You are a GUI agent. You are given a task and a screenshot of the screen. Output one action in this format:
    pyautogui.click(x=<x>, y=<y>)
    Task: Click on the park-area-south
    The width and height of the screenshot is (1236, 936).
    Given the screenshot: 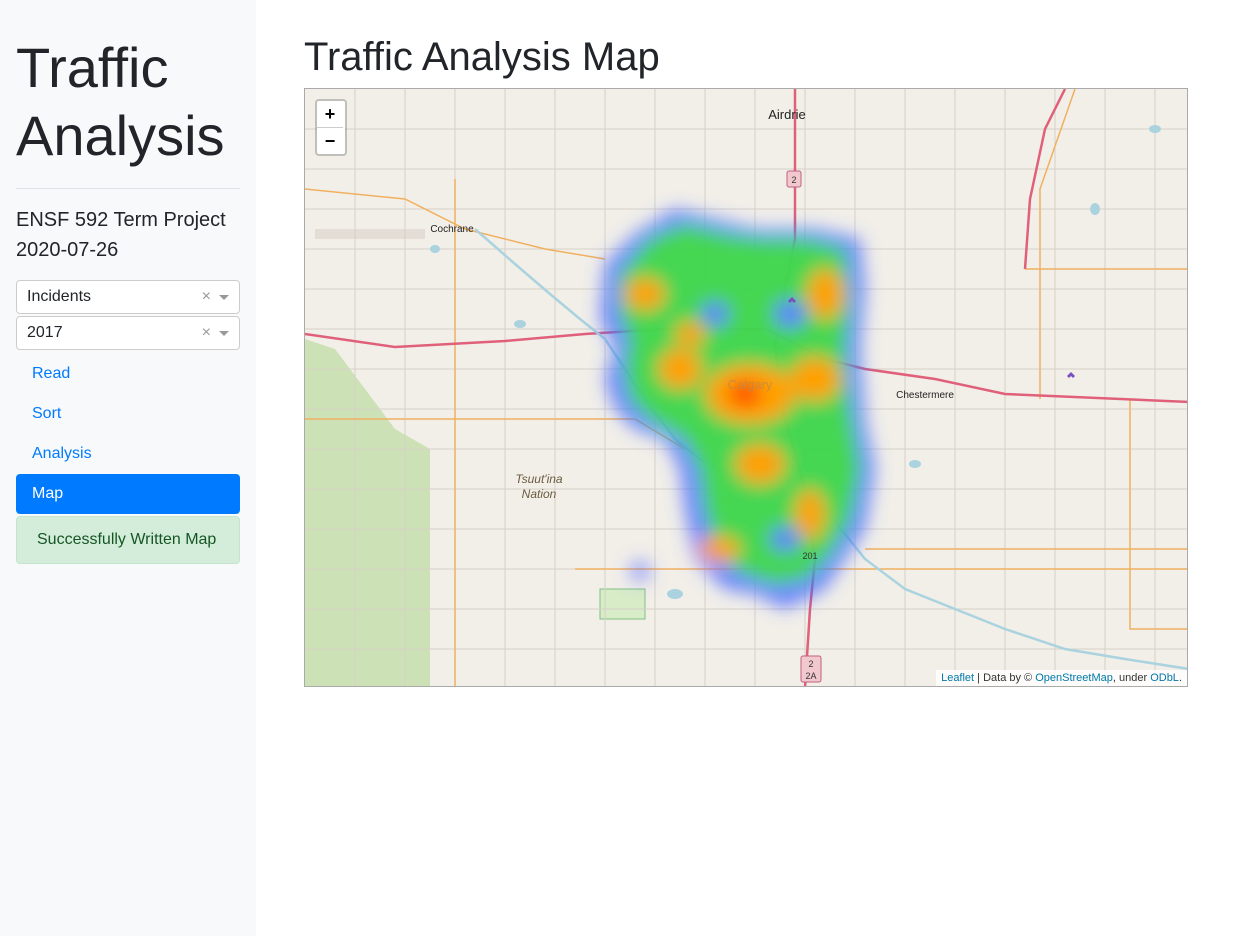 What is the action you would take?
    pyautogui.click(x=622, y=604)
    